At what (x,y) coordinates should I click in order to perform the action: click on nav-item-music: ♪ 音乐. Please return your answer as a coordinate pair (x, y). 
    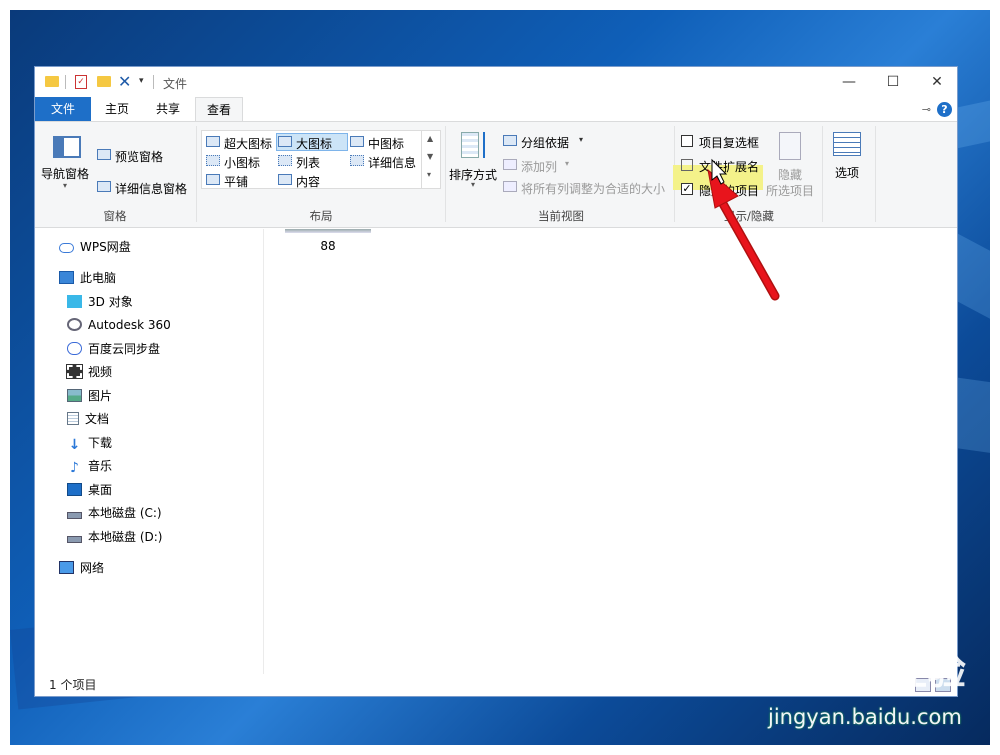
    Looking at the image, I should click on (89, 466).